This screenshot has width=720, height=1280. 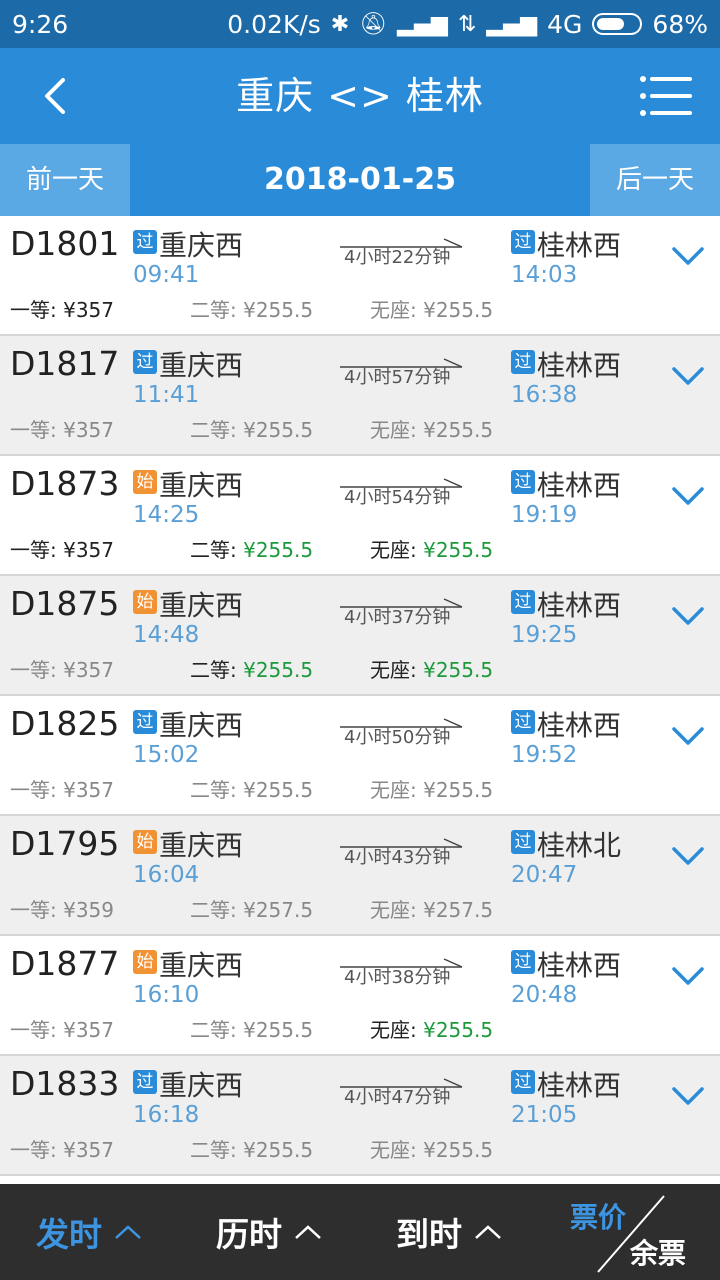 I want to click on data-transfer-icon: ⇅, so click(x=467, y=24).